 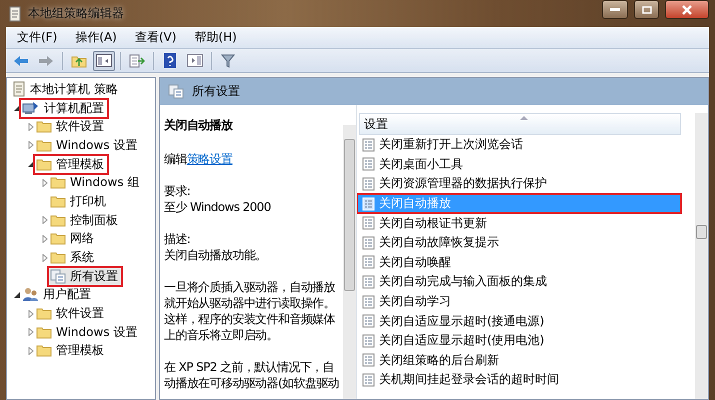 I want to click on setting-row: 关闭桌面小工具, so click(x=519, y=164).